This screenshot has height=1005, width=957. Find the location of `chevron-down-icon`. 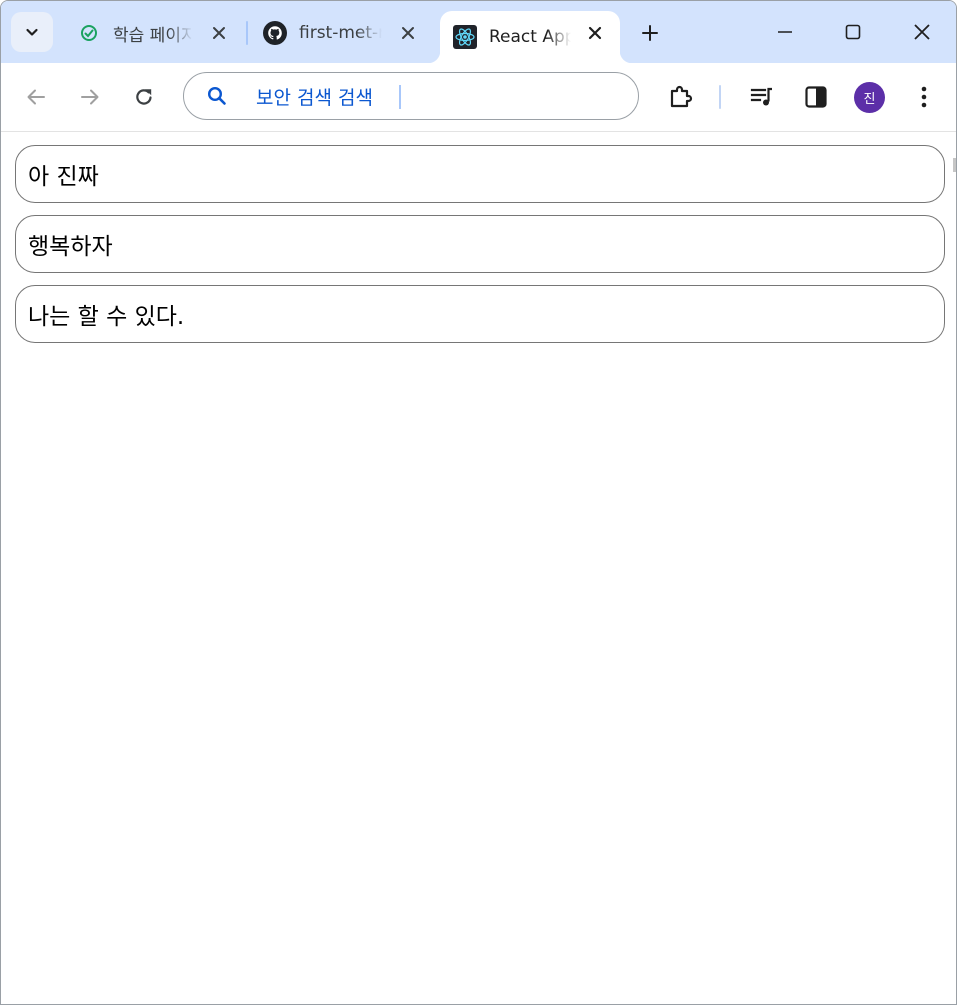

chevron-down-icon is located at coordinates (32, 32).